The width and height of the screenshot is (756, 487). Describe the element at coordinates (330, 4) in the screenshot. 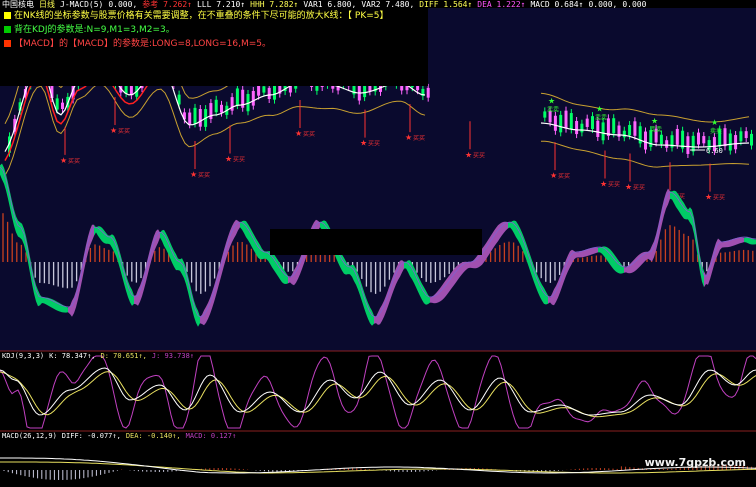

I see `main-header-value-4: VAR1 6.800,` at that location.